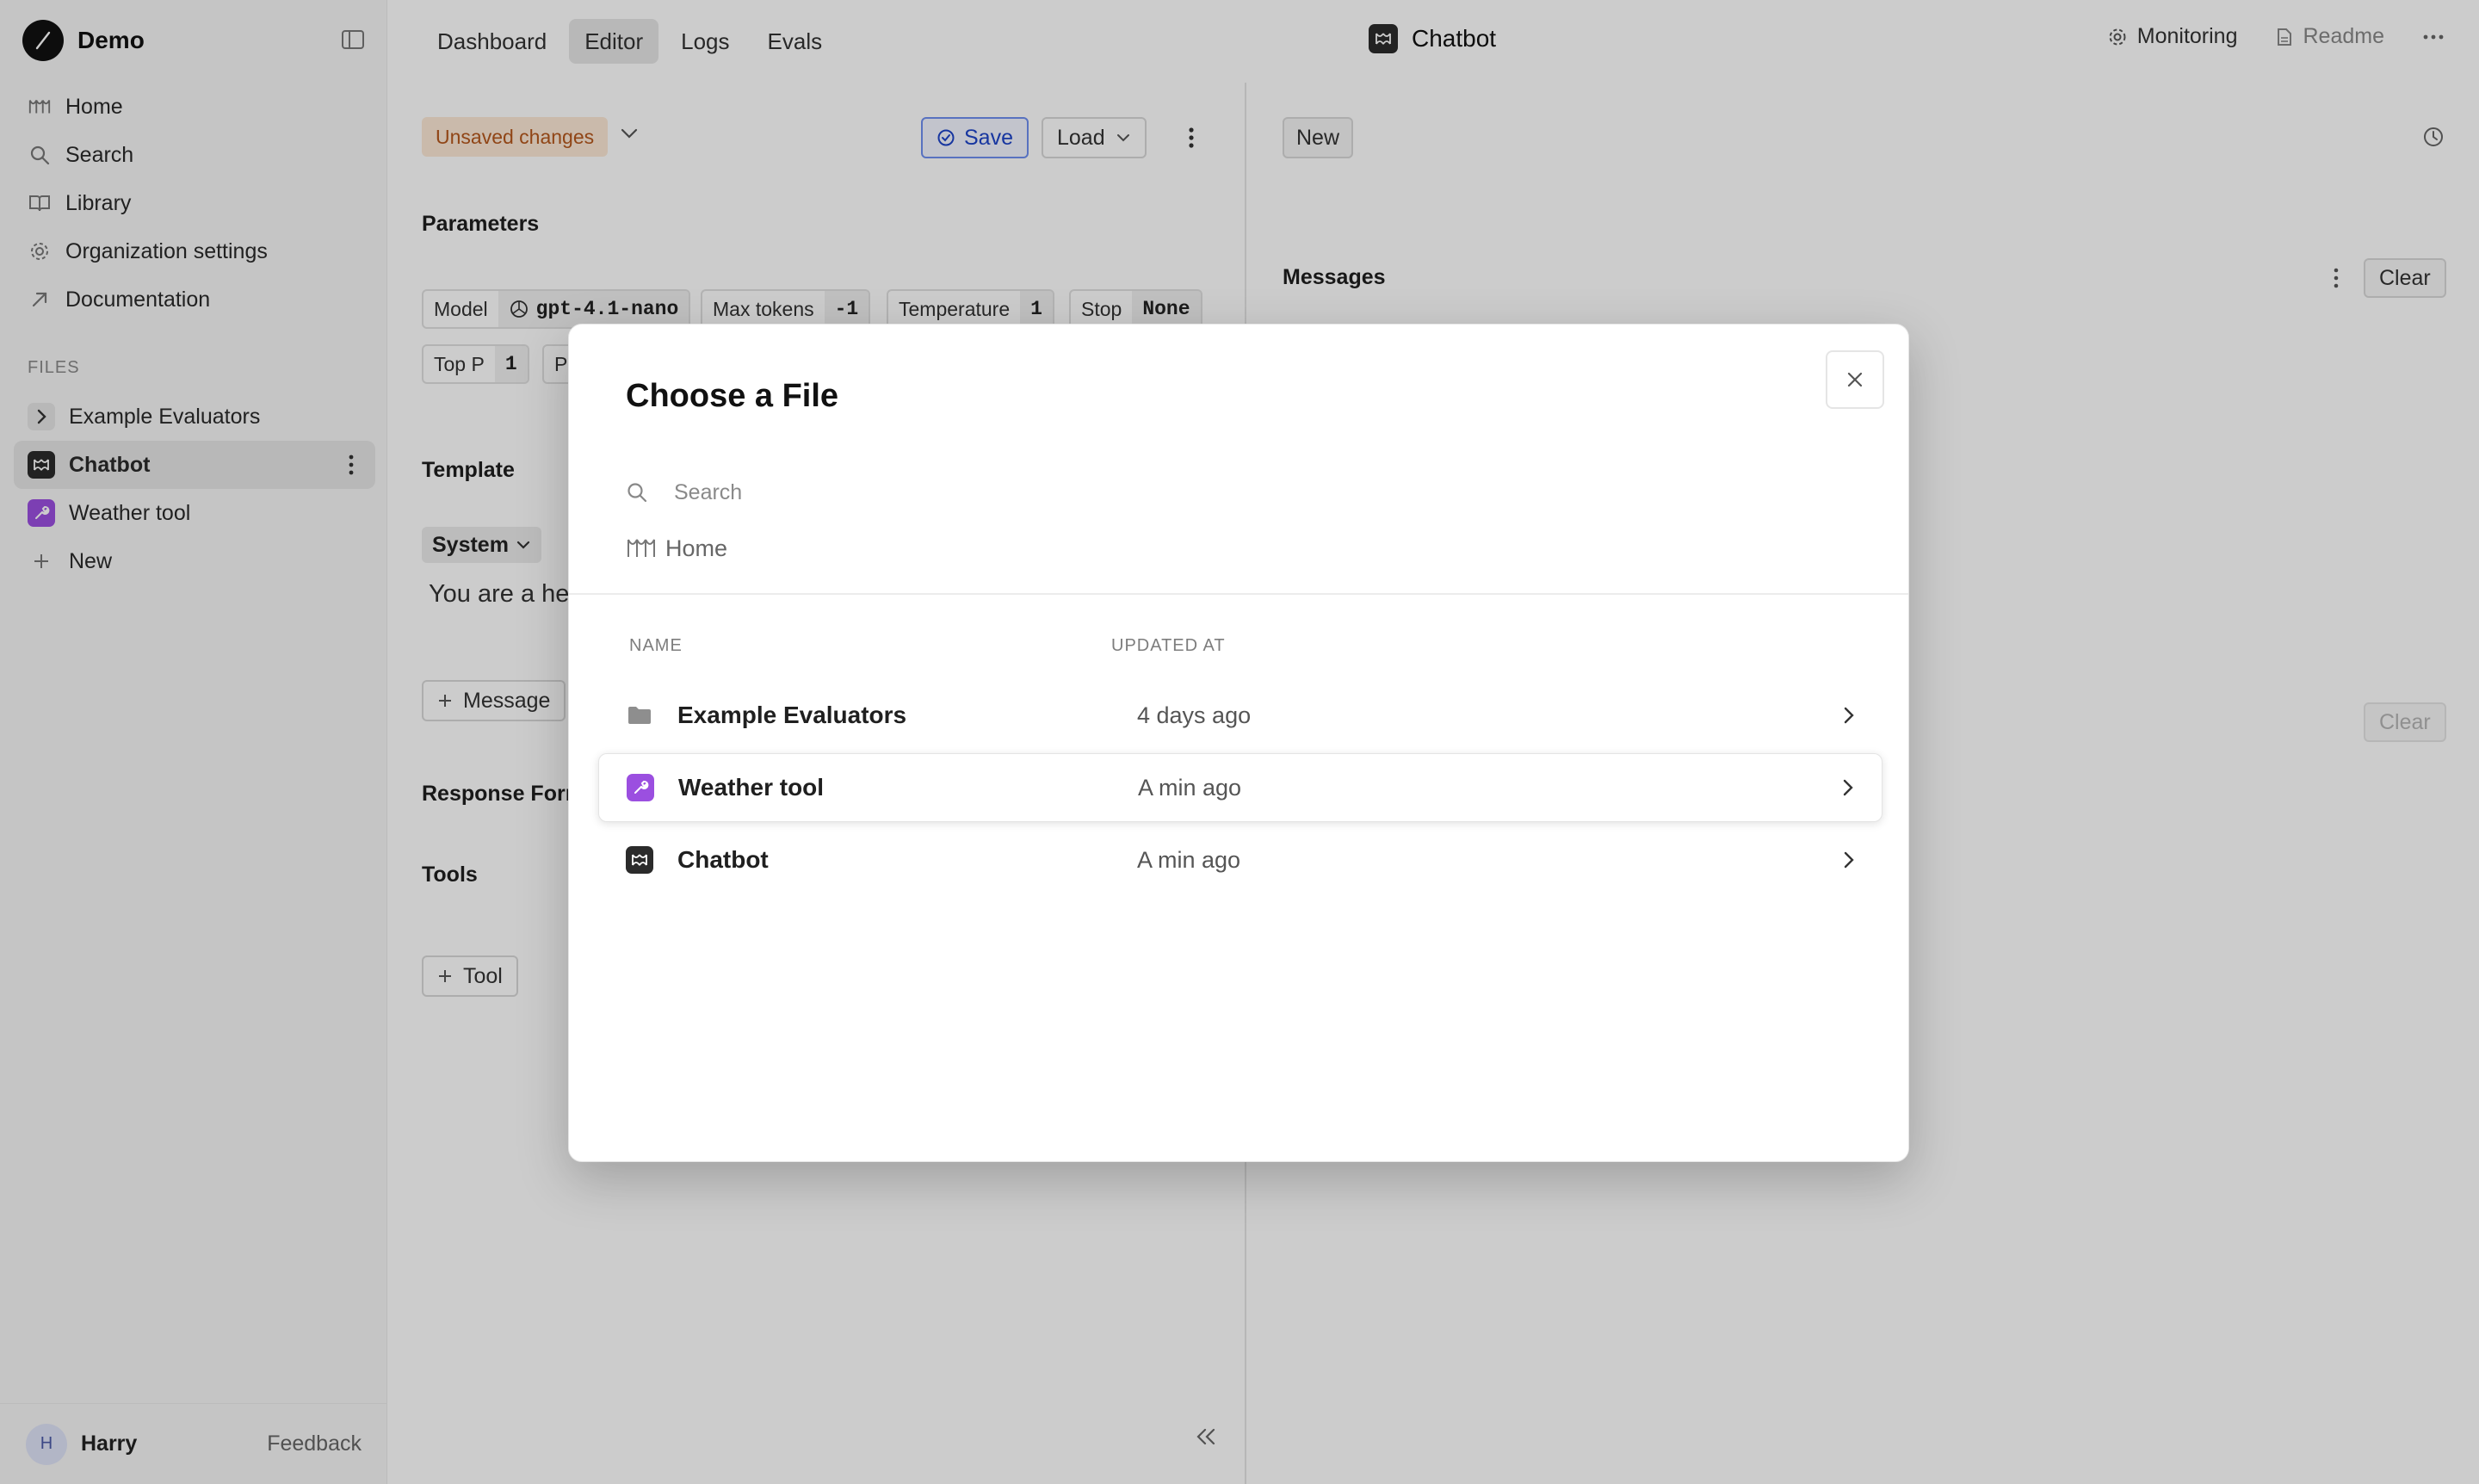 The width and height of the screenshot is (2479, 1484). Describe the element at coordinates (792, 715) in the screenshot. I see `file-row-name: Example Evaluators` at that location.